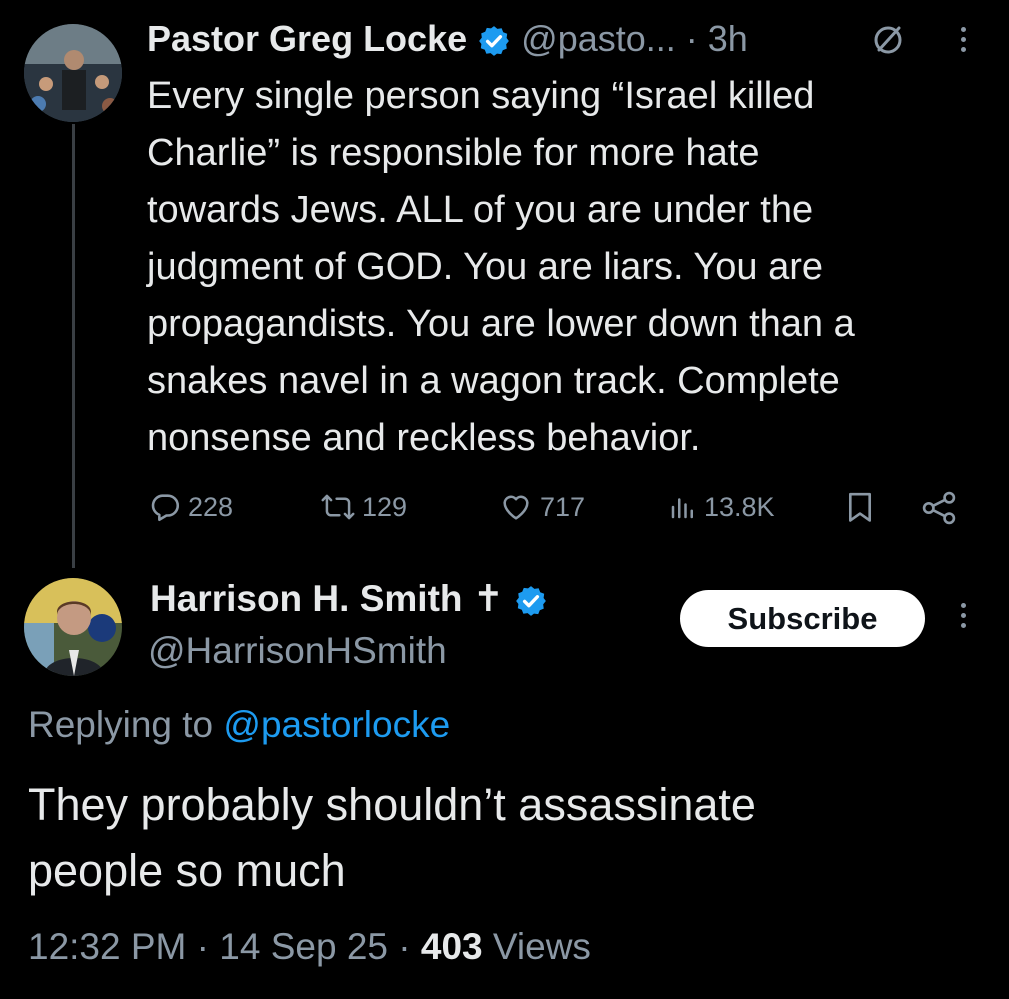  I want to click on tweet-line: Charlie” is responsible for more hate, so click(453, 153).